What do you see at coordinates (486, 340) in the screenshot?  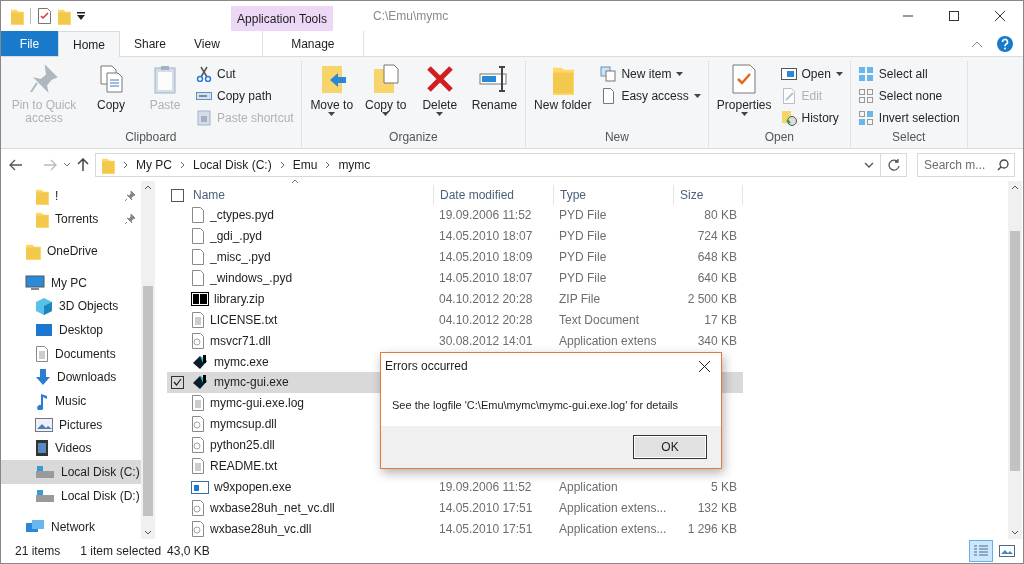 I see `date-cell-text: 30.08.2012 14:01` at bounding box center [486, 340].